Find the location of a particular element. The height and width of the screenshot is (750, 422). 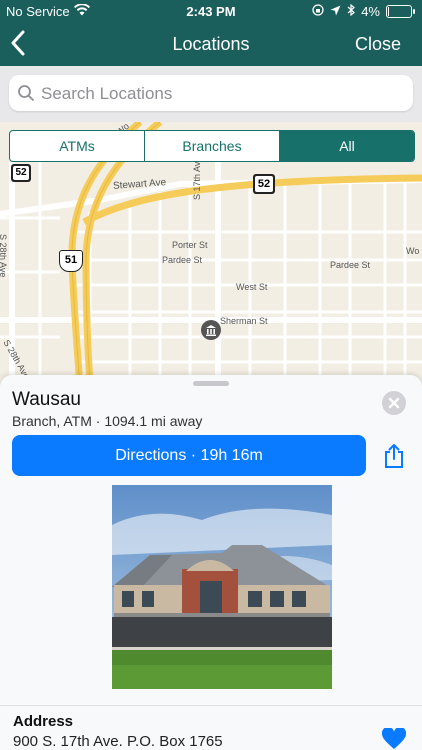

section-divider is located at coordinates (211, 705).